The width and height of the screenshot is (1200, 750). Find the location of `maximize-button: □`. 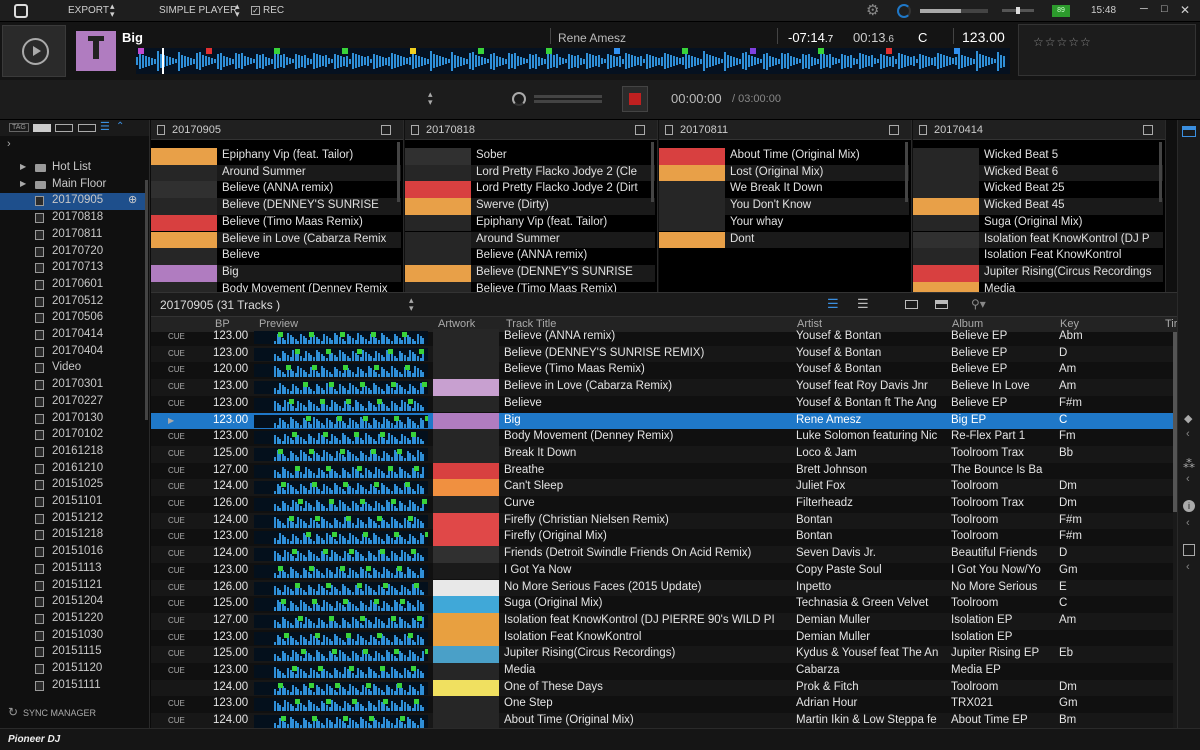

maximize-button: □ is located at coordinates (1164, 9).